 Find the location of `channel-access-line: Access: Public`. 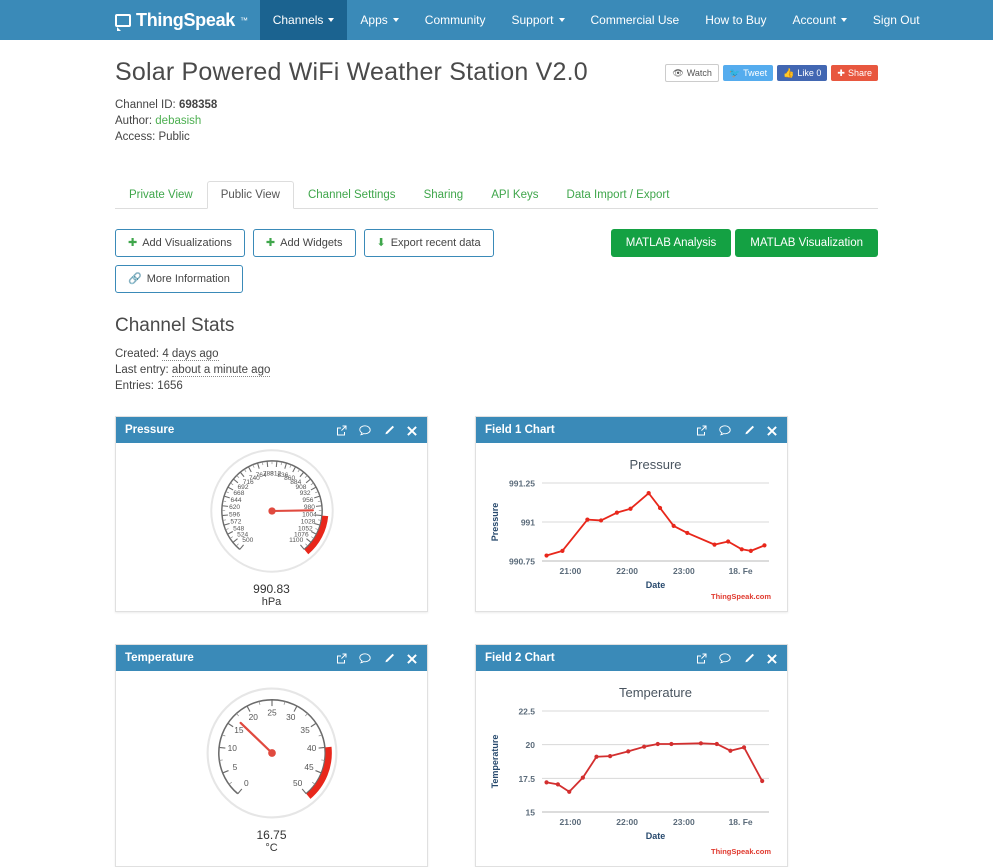

channel-access-line: Access: Public is located at coordinates (496, 137).